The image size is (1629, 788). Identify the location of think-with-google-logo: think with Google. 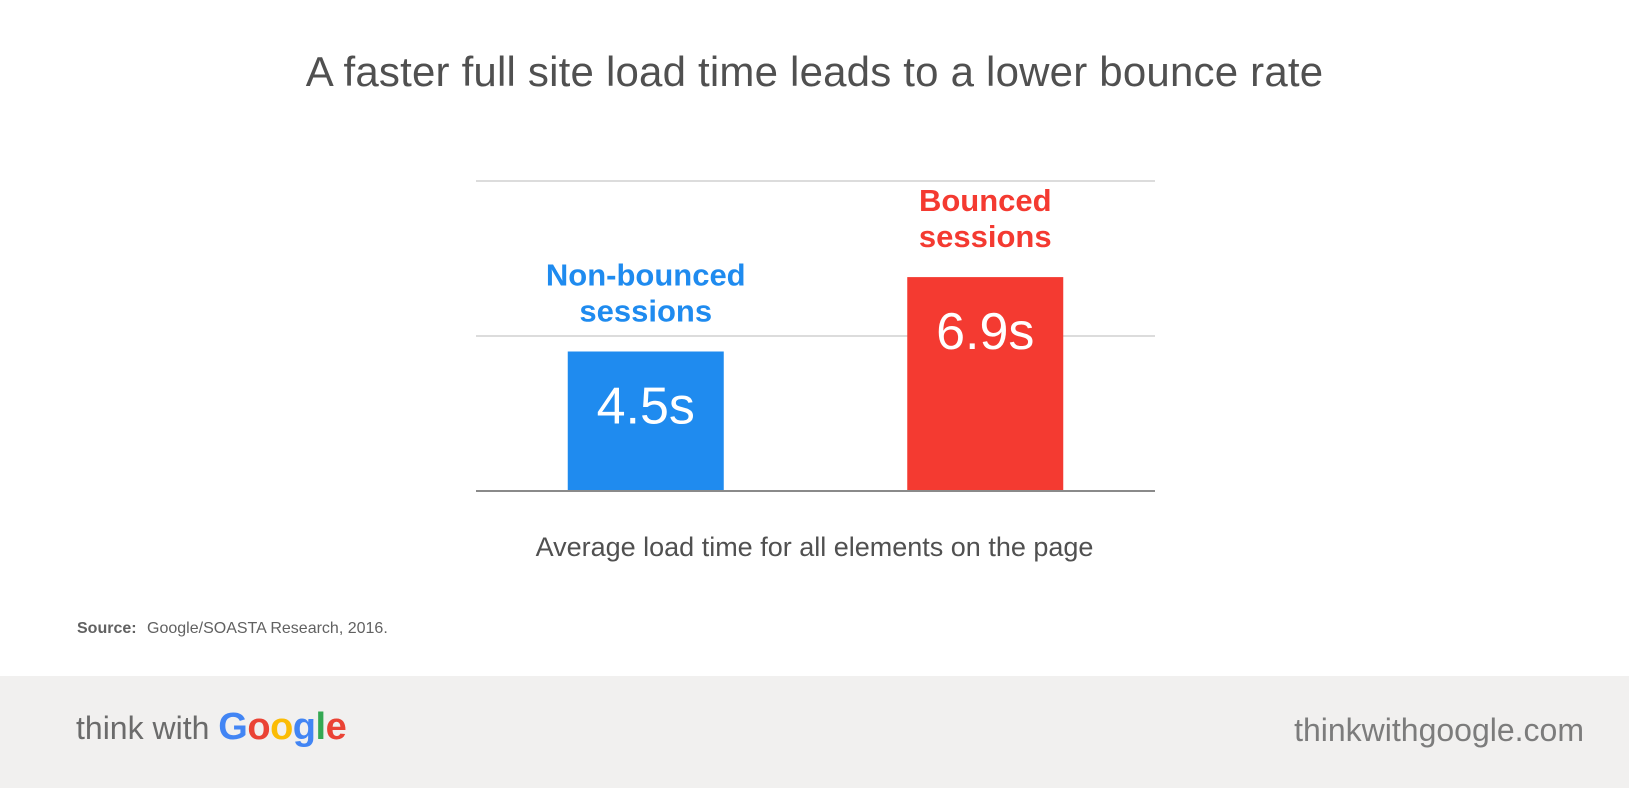
(211, 727).